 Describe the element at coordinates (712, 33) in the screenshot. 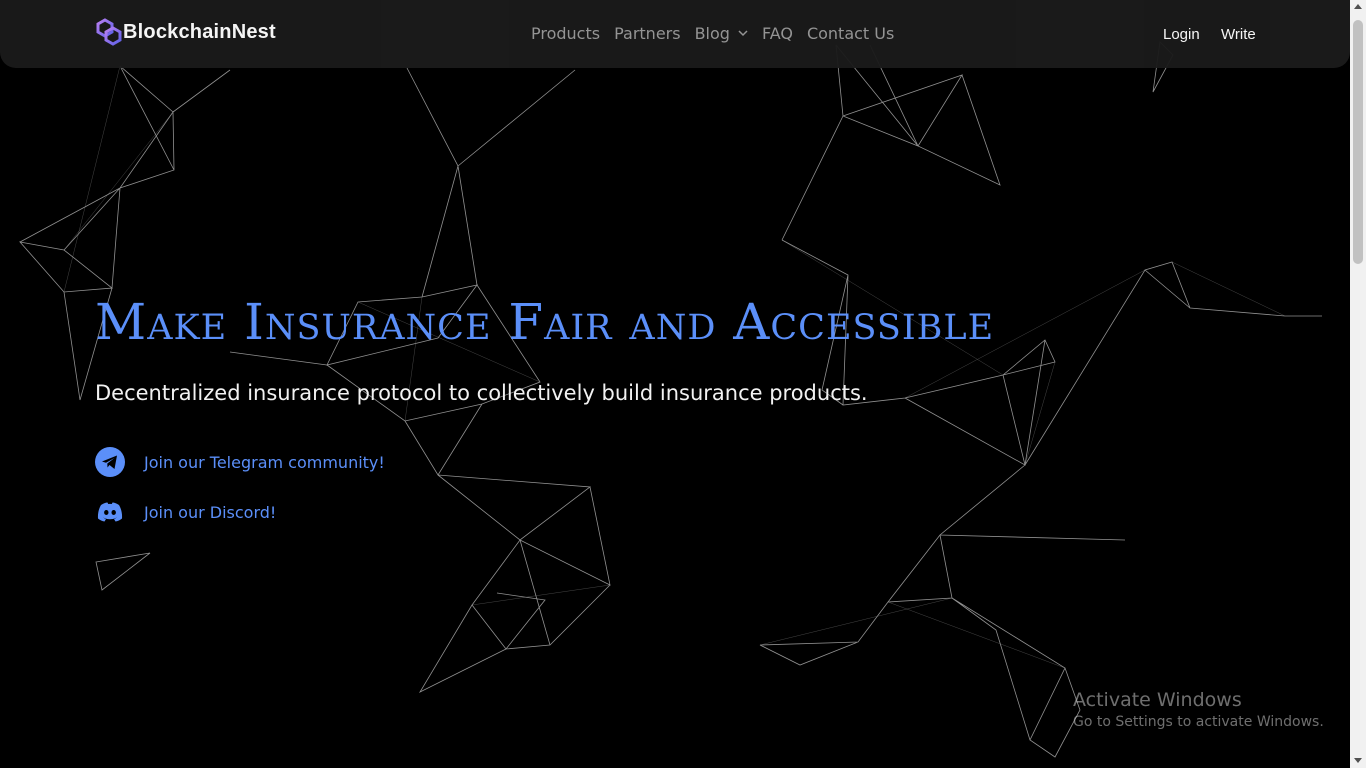

I see `nav-blog-label: Blog` at that location.